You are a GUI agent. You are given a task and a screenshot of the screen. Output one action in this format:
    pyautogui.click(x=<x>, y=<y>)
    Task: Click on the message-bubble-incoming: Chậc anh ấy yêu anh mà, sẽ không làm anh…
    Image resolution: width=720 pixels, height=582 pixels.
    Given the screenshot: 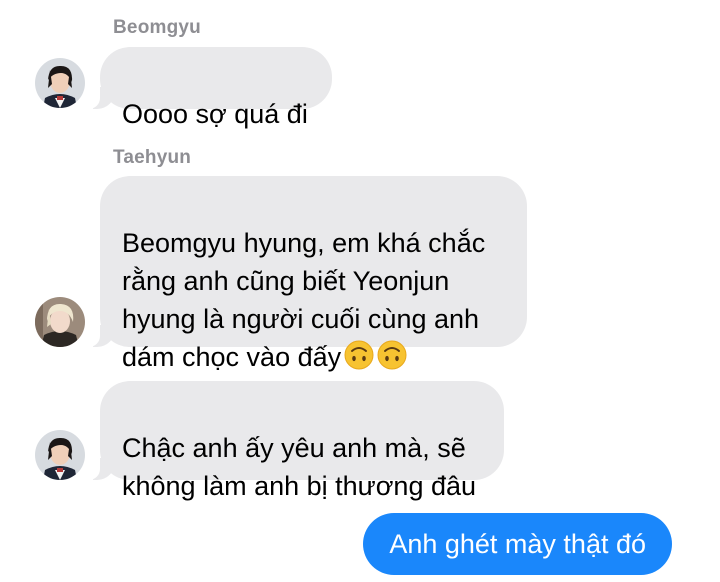 What is the action you would take?
    pyautogui.click(x=295, y=441)
    